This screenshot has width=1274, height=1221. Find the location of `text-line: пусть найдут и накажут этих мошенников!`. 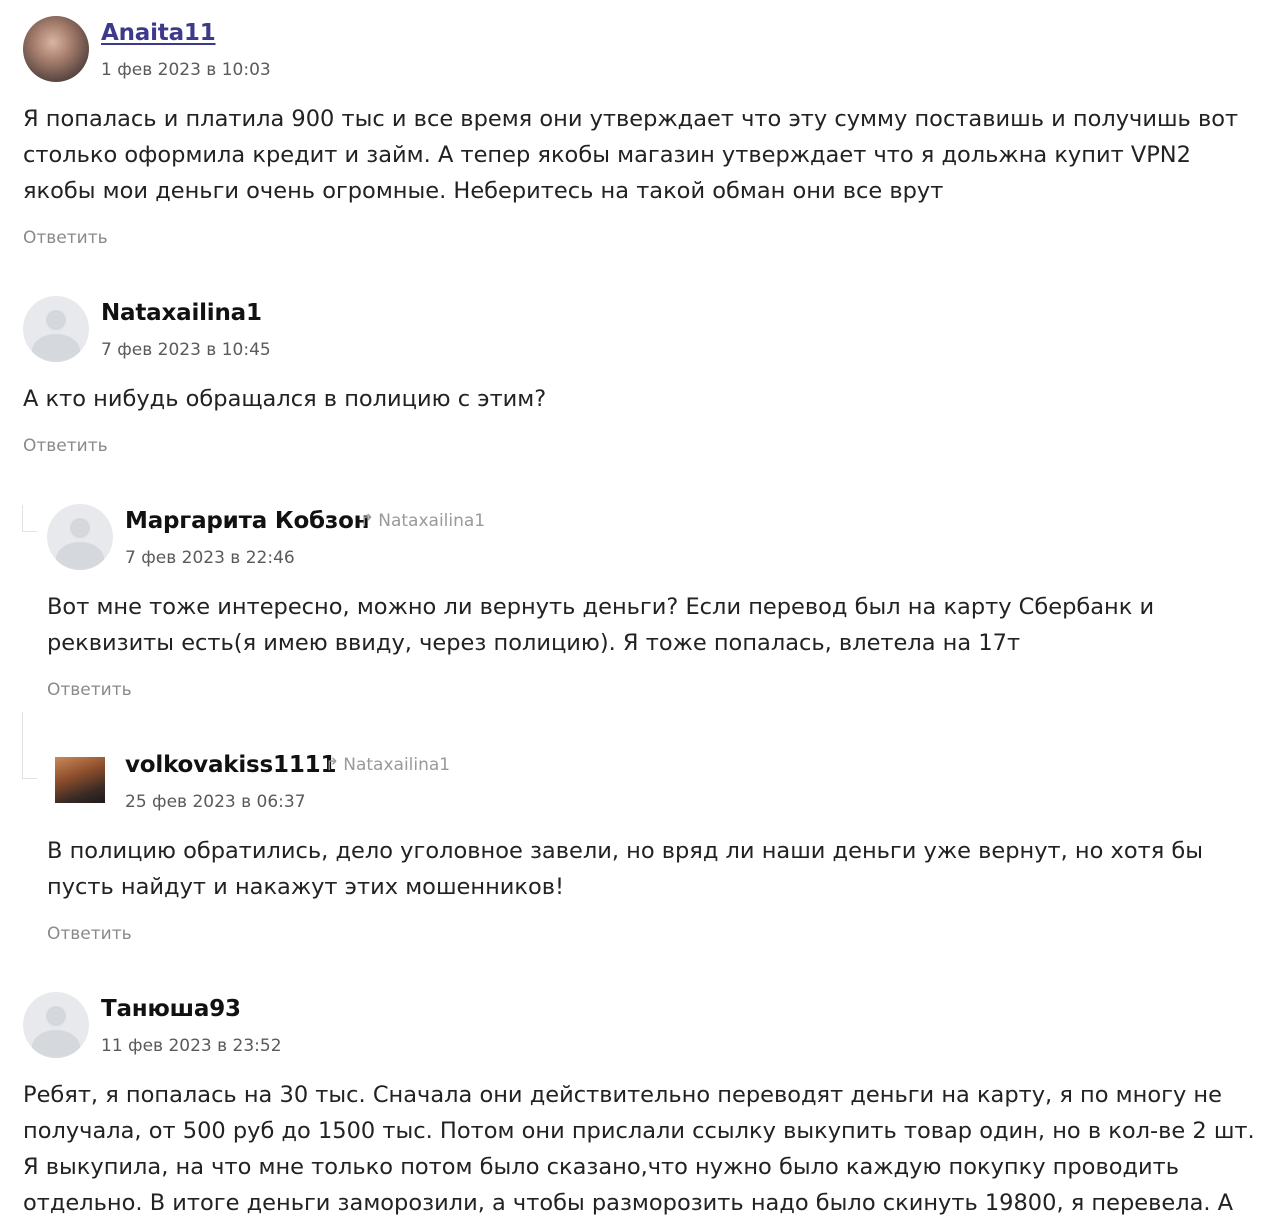

text-line: пусть найдут и накажут этих мошенников! is located at coordinates (306, 887).